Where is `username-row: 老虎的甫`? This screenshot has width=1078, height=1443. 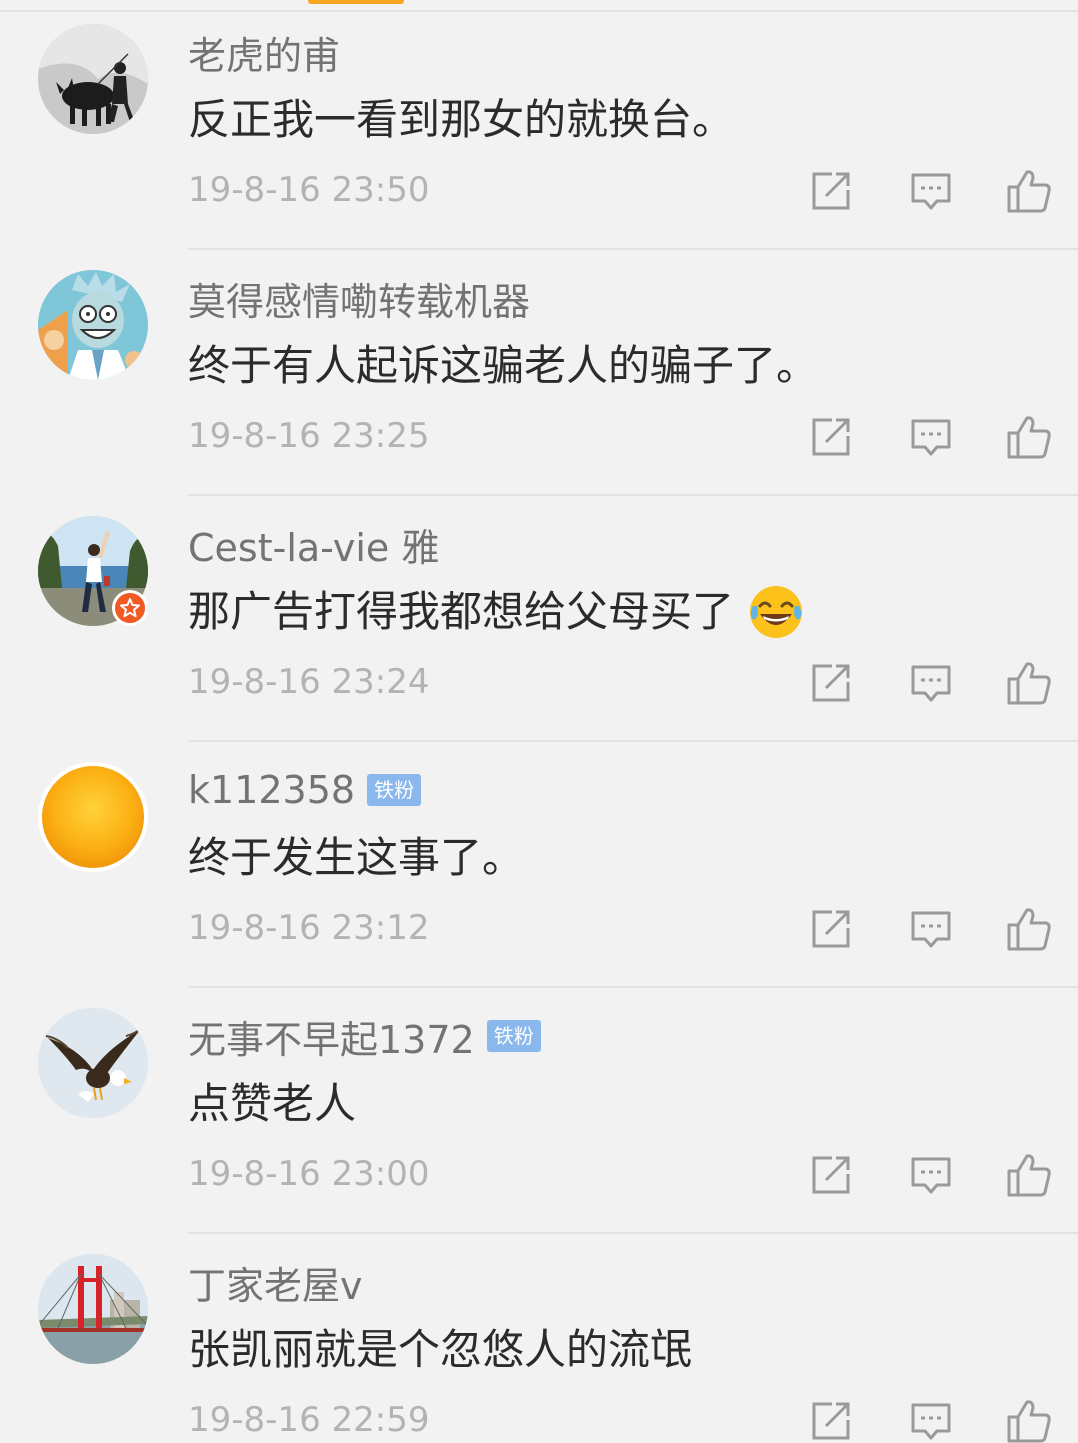 username-row: 老虎的甫 is located at coordinates (264, 52).